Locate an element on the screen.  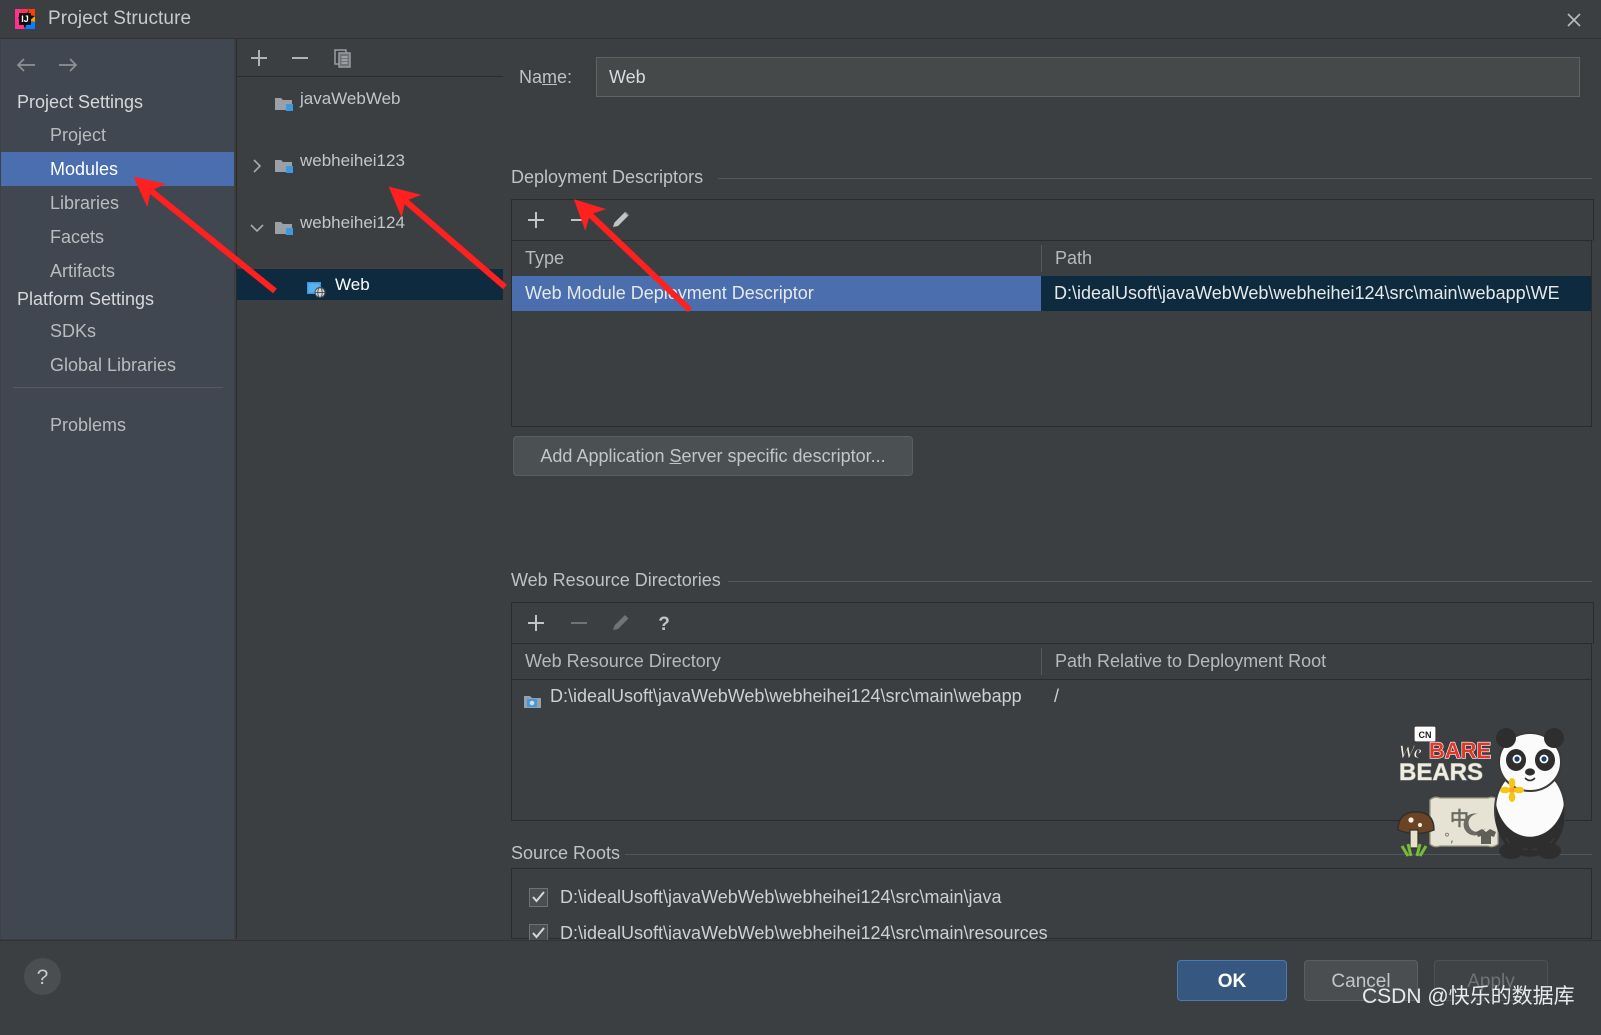
name-label: Name: is located at coordinates (545, 77).